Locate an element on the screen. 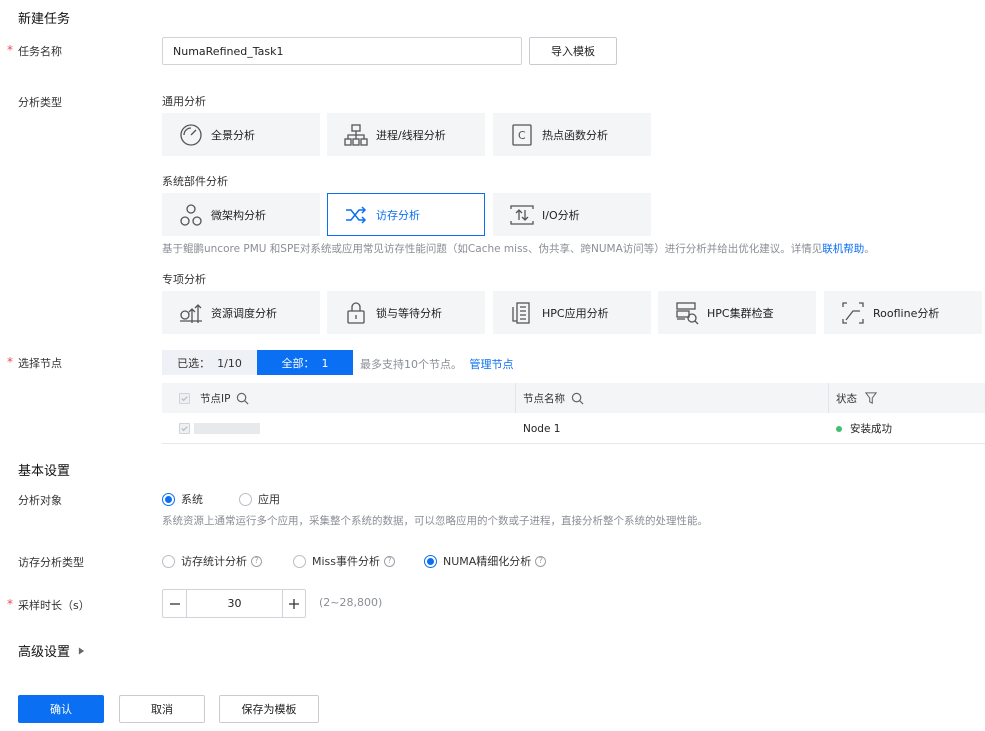  column-label: 状态 is located at coordinates (846, 398).